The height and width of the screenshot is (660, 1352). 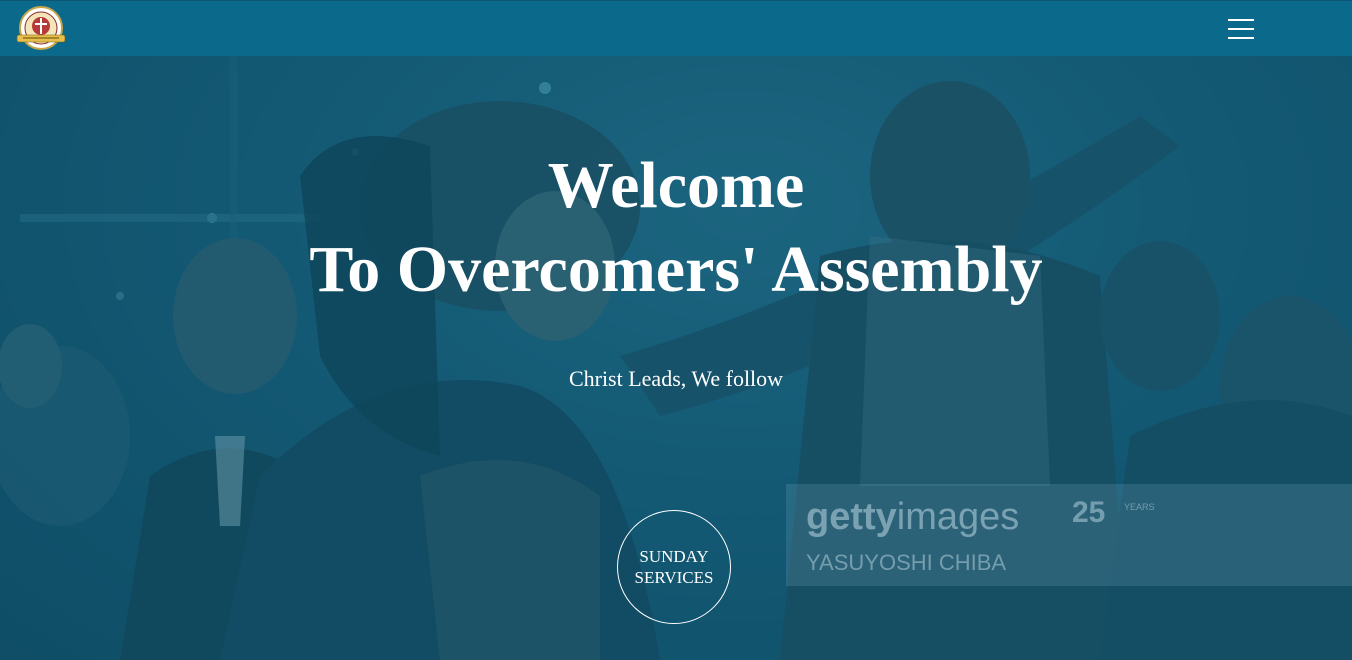 What do you see at coordinates (1069, 535) in the screenshot?
I see `stock-photo-watermark: gettyimages 25 YEARS YASUYOSHI CHIBA` at bounding box center [1069, 535].